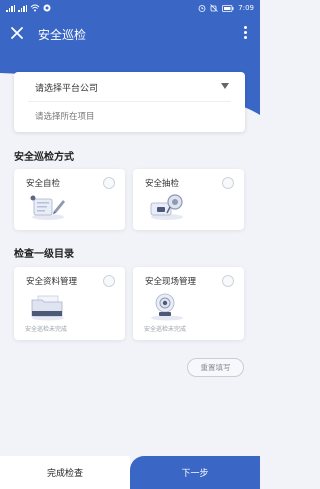 This screenshot has width=320, height=489. What do you see at coordinates (188, 199) in the screenshot?
I see `option-spot-check: 安全抽检` at bounding box center [188, 199].